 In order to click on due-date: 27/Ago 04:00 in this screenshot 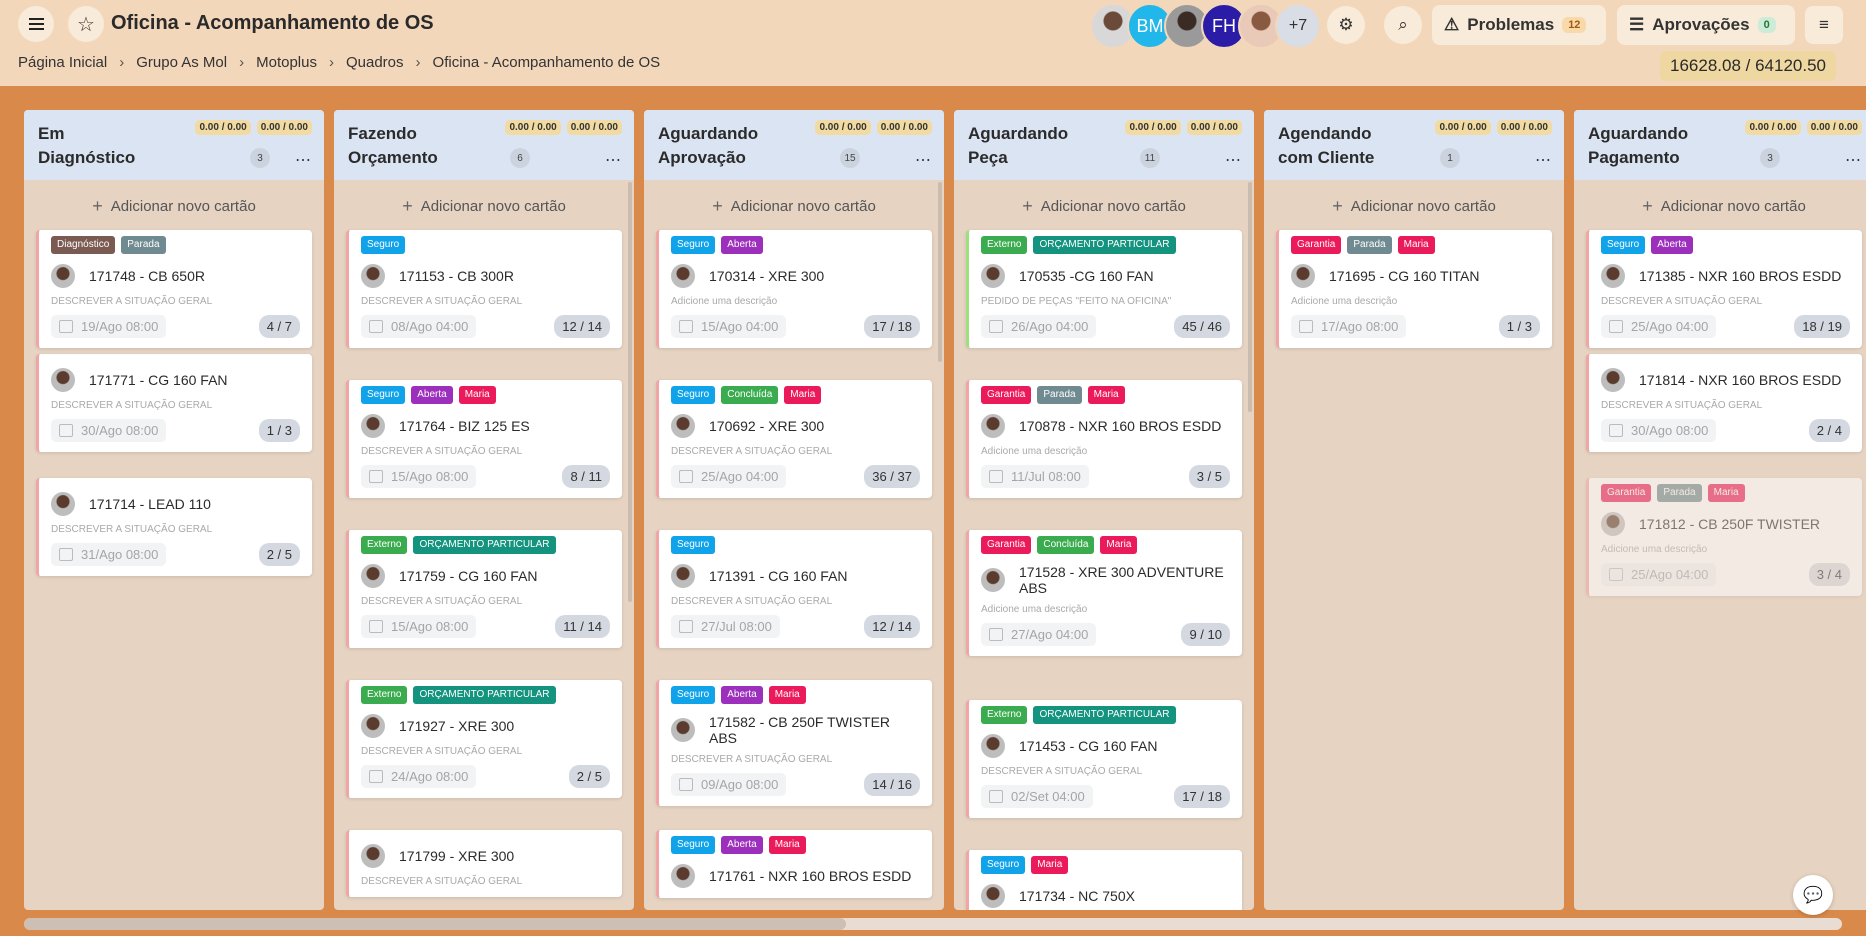, I will do `click(1039, 634)`.